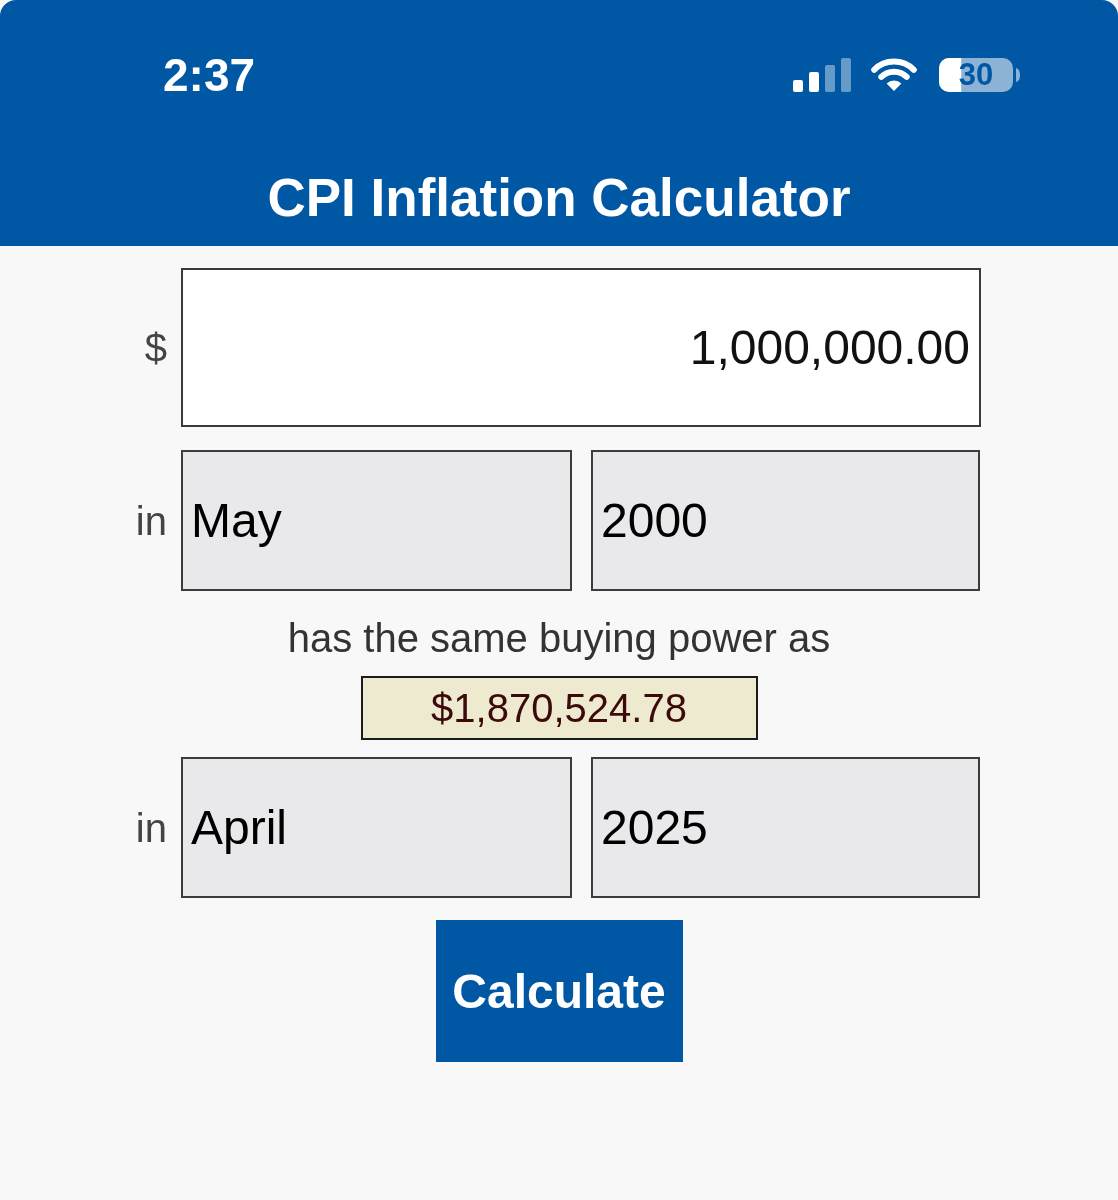  What do you see at coordinates (894, 75) in the screenshot?
I see `wifi-icon` at bounding box center [894, 75].